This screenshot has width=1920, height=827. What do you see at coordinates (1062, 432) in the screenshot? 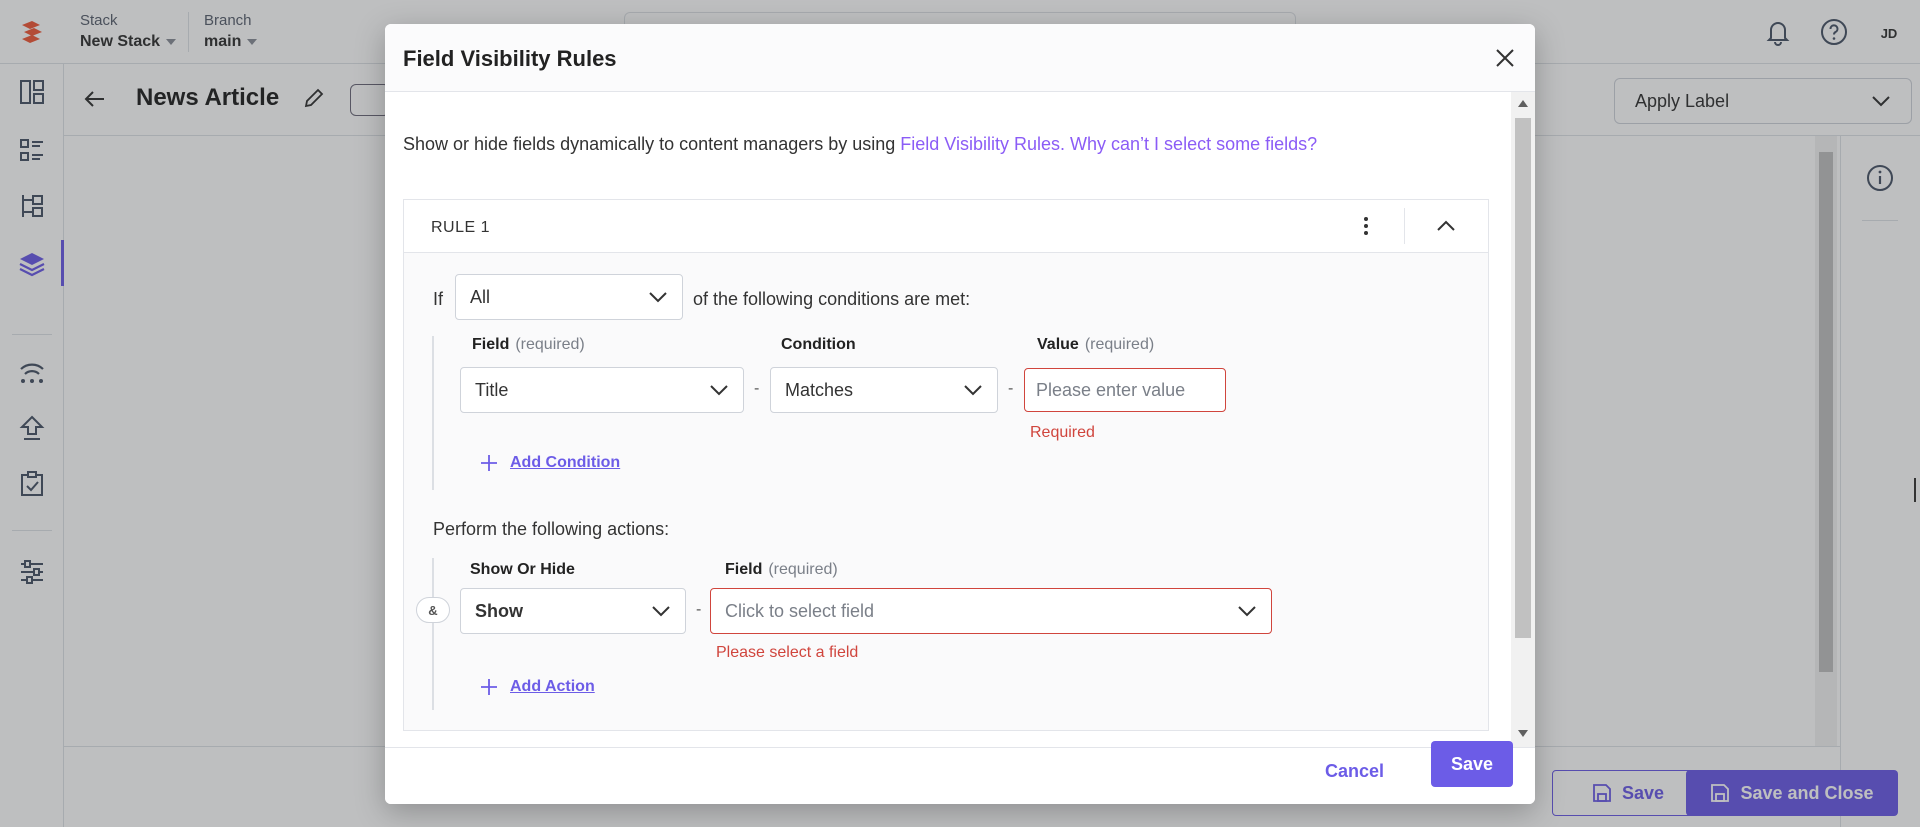
I see `value-error-text: Required` at bounding box center [1062, 432].